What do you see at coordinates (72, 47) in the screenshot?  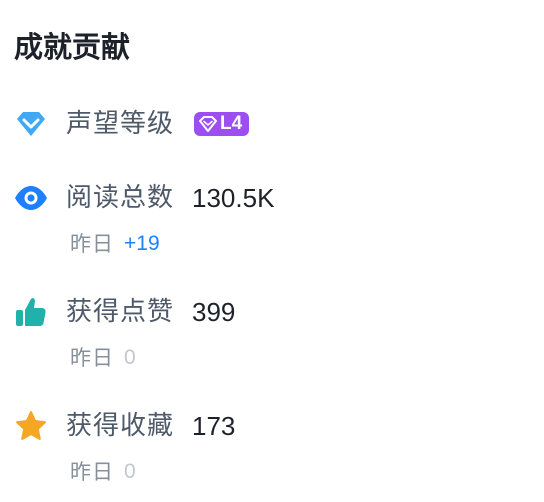 I see `panel-title: 成就贡献` at bounding box center [72, 47].